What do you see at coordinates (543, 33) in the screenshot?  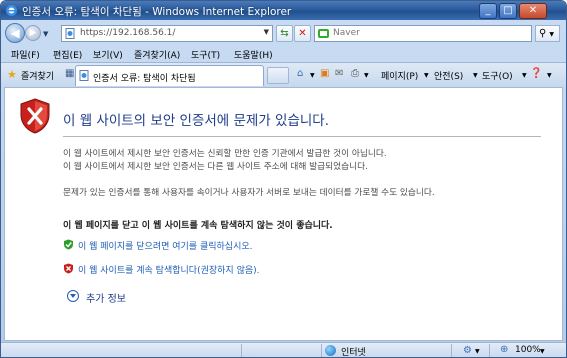 I see `search-icon: ⚲` at bounding box center [543, 33].